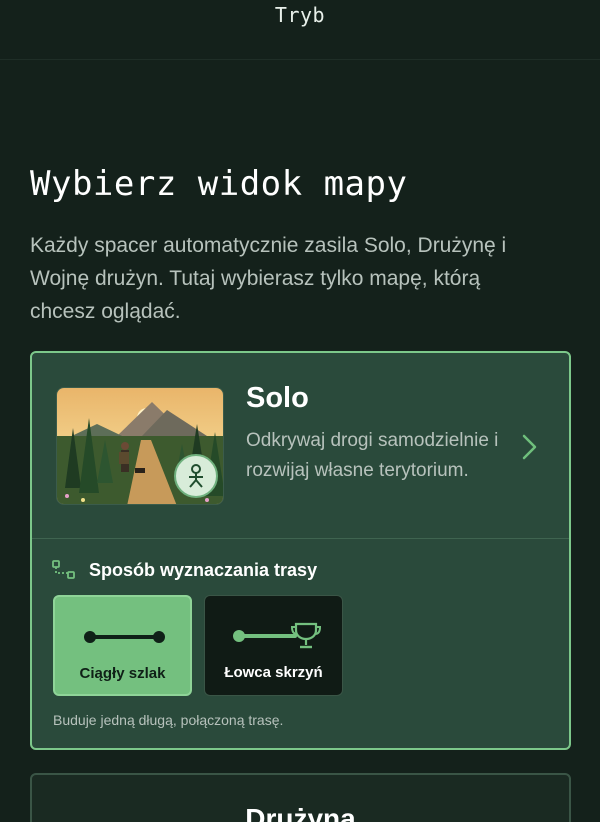 This screenshot has width=600, height=822. What do you see at coordinates (300, 812) in the screenshot?
I see `team-title: Drużyna` at bounding box center [300, 812].